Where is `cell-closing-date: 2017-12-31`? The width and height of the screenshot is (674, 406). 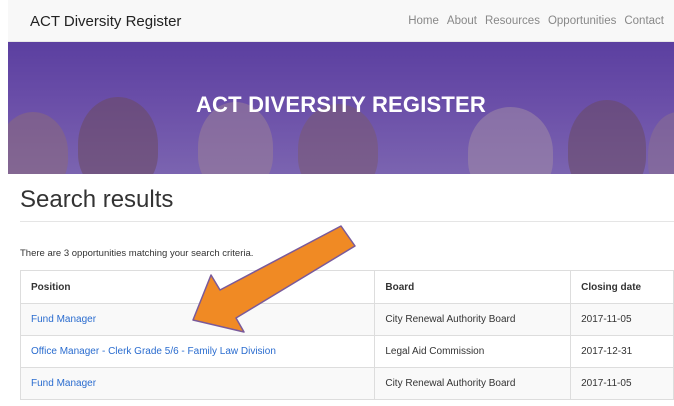 cell-closing-date: 2017-12-31 is located at coordinates (622, 351).